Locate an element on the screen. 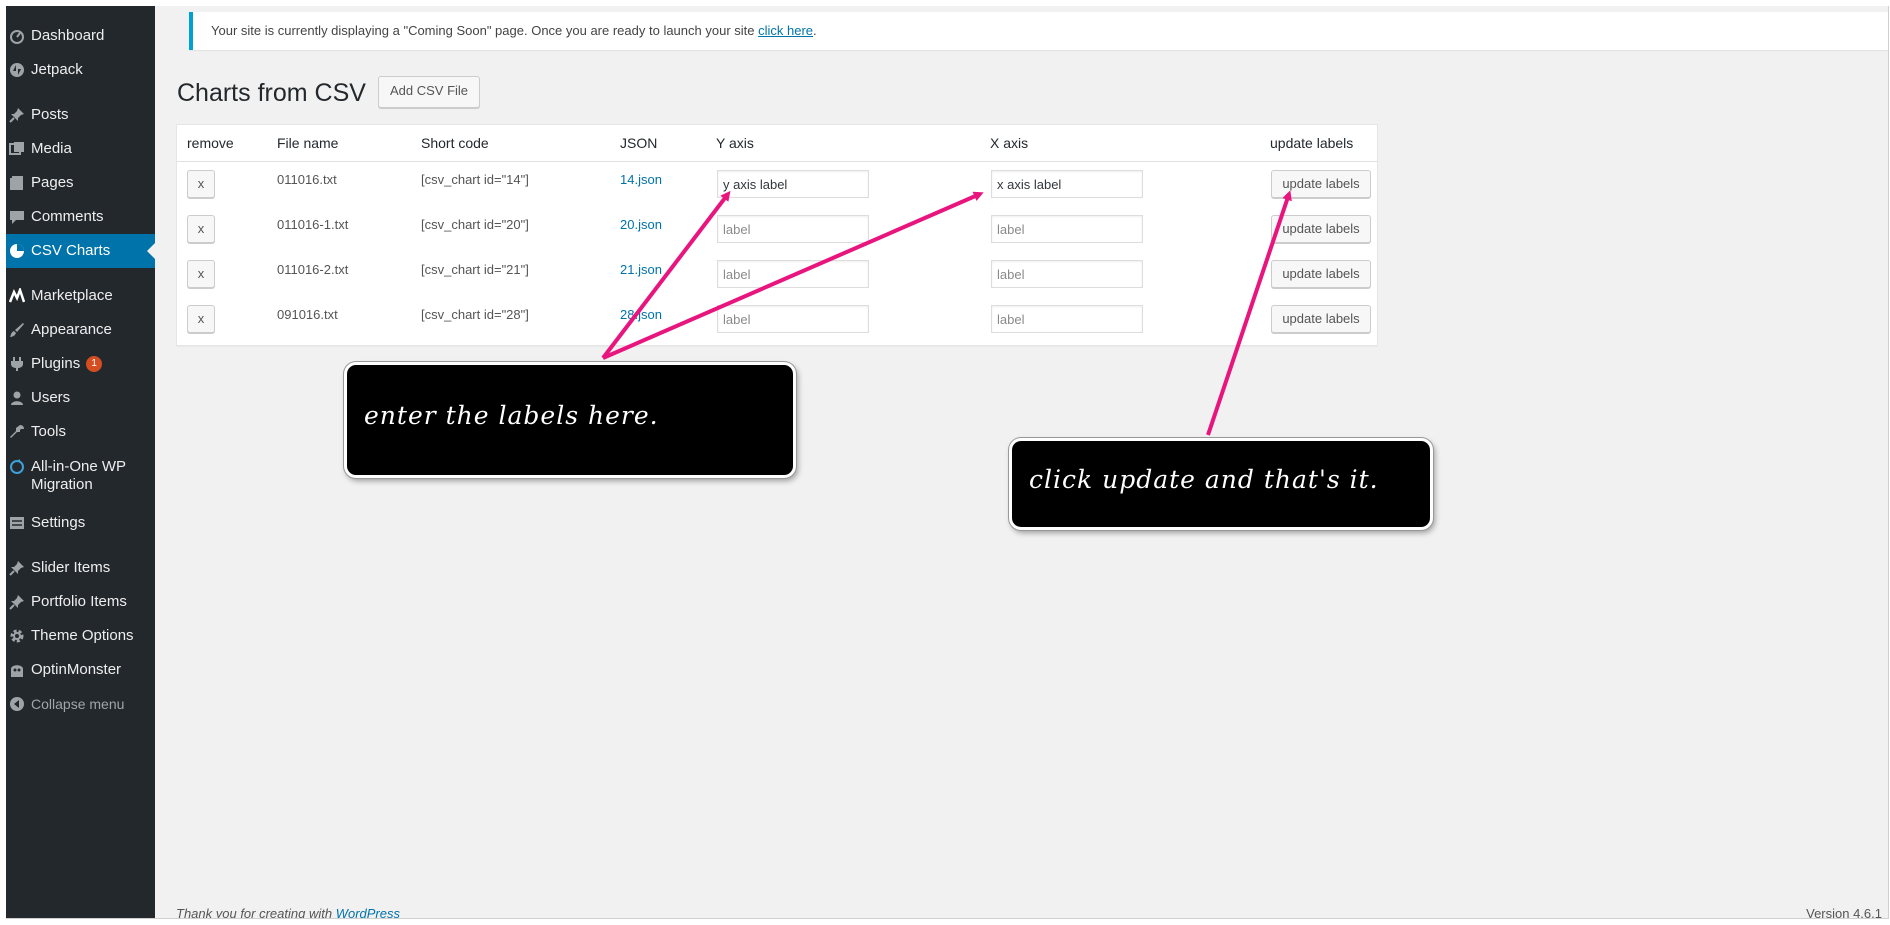 Image resolution: width=1890 pixels, height=925 pixels. sidebar-item-csv-charts: CSV Charts is located at coordinates (80, 251).